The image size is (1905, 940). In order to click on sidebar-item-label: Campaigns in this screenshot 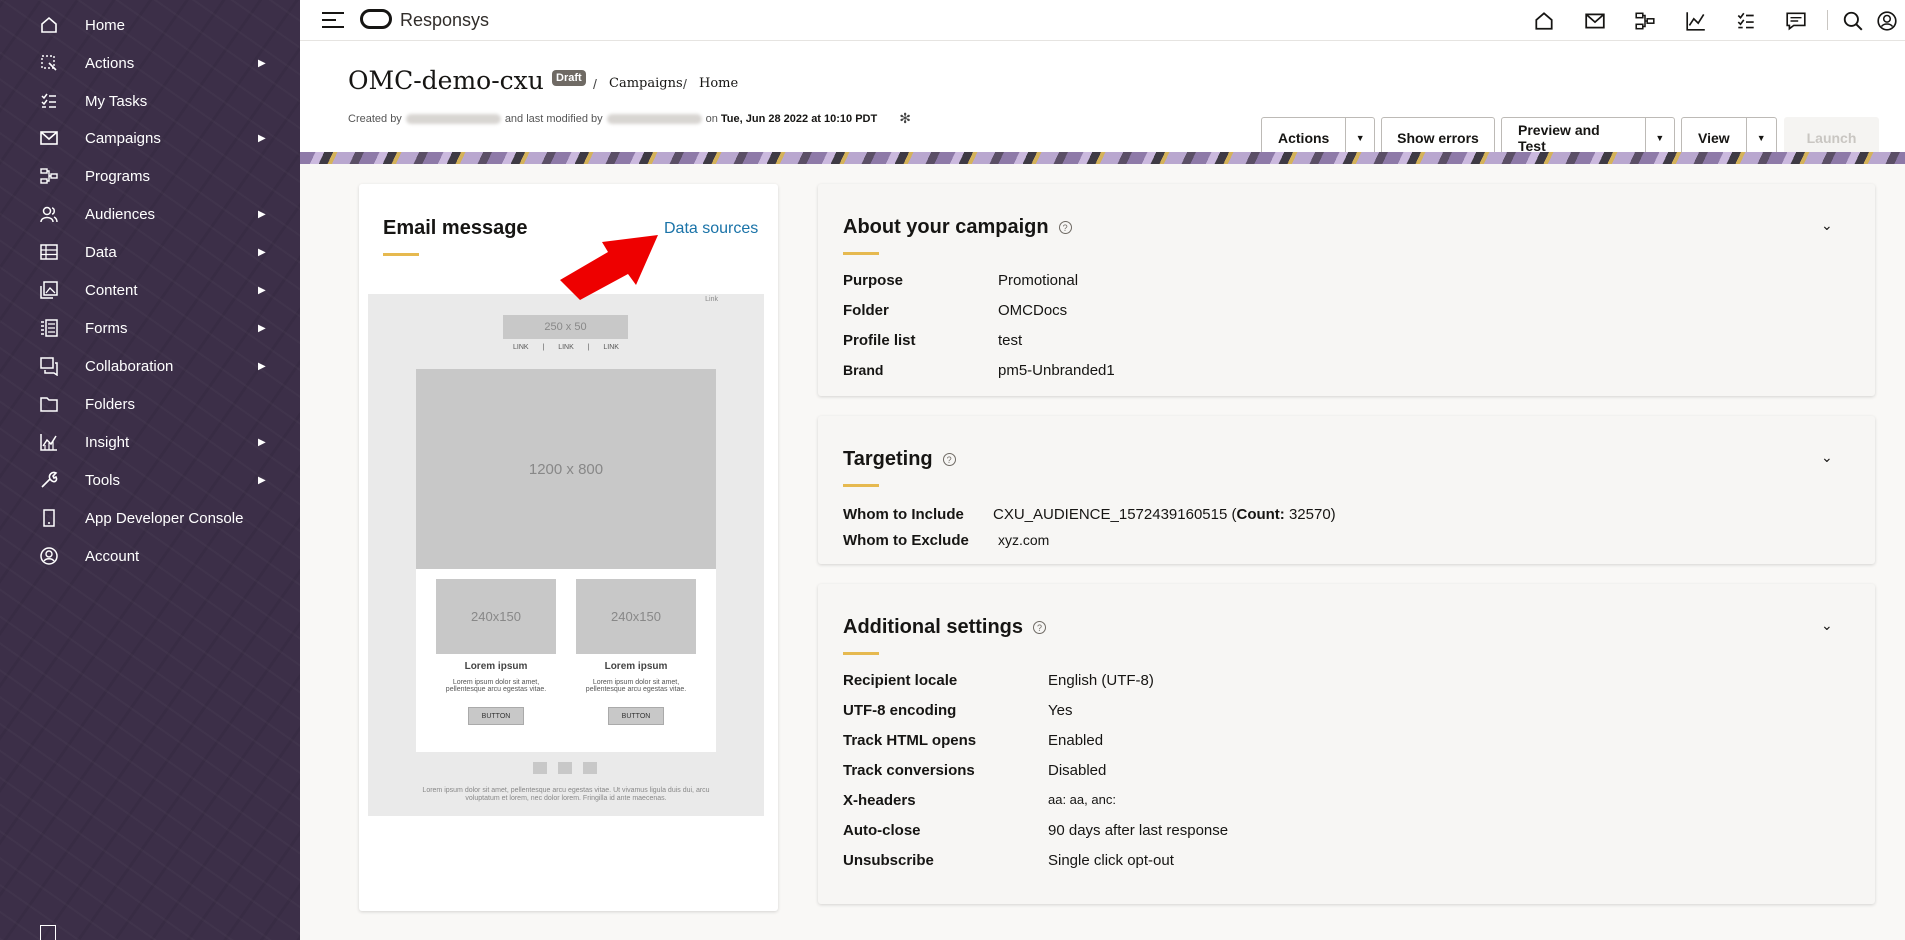, I will do `click(123, 138)`.